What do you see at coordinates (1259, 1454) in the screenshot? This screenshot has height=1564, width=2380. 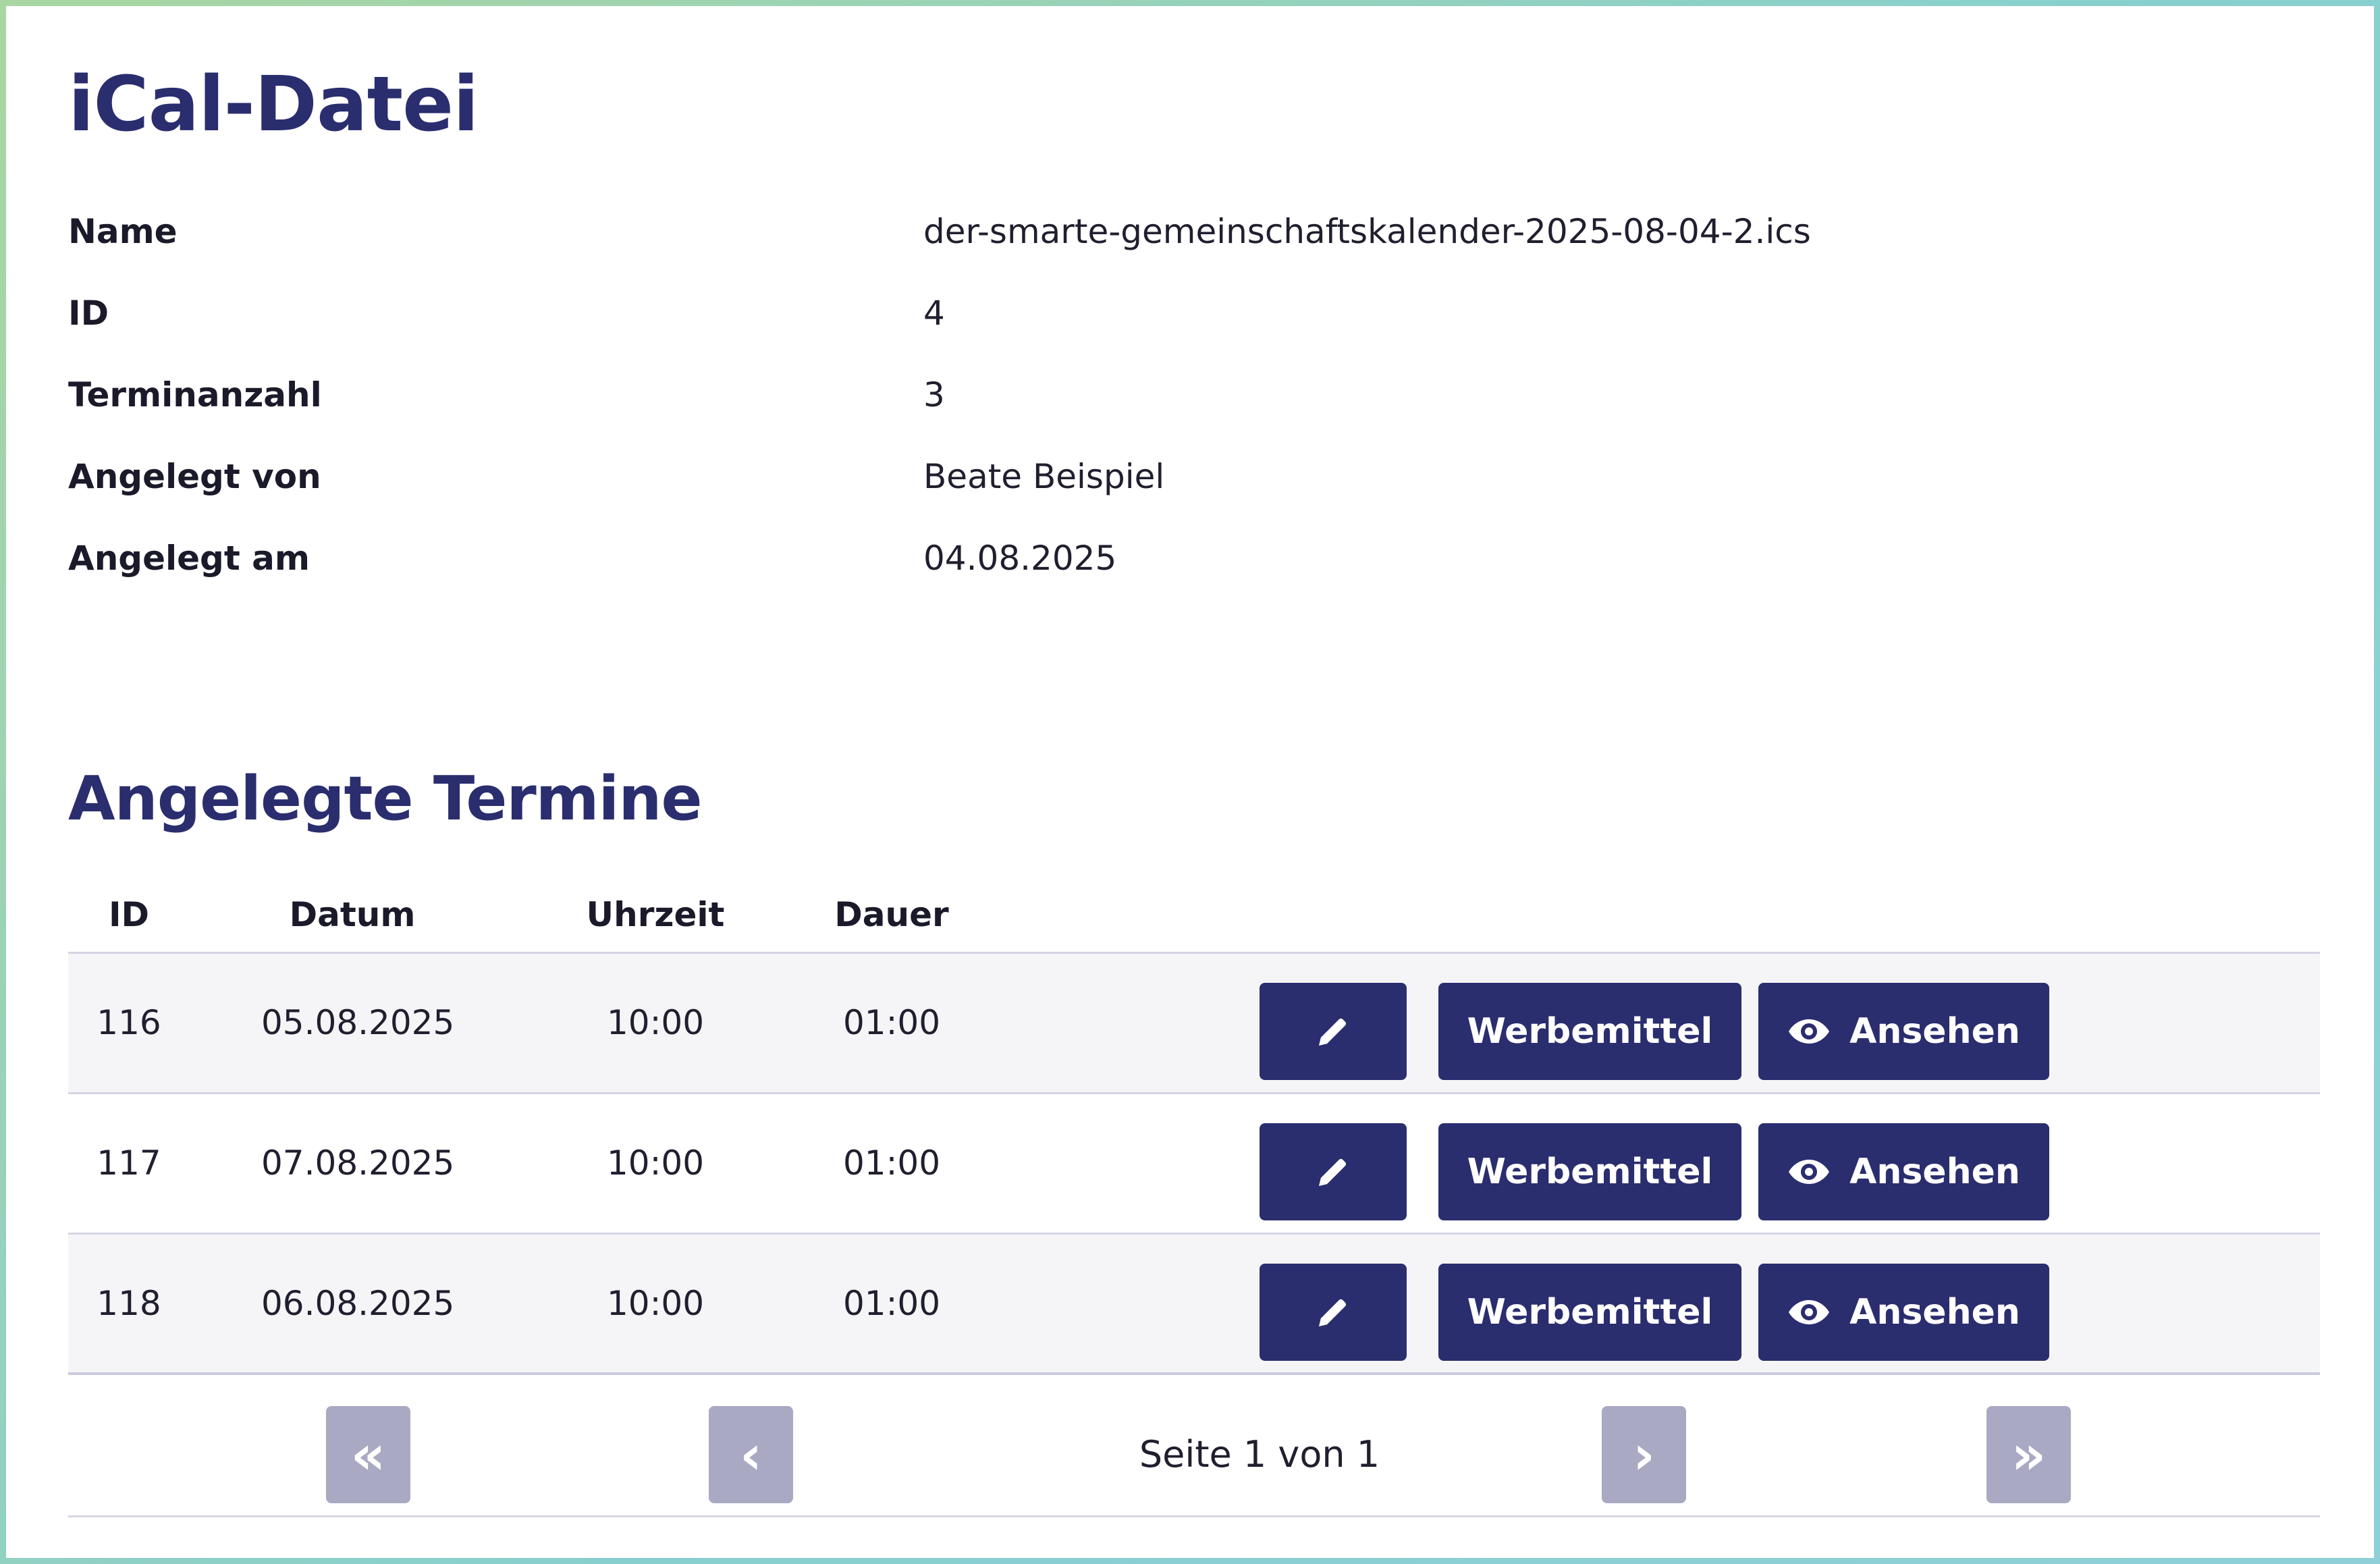 I see `pagination-status: Seite 1 von 1` at bounding box center [1259, 1454].